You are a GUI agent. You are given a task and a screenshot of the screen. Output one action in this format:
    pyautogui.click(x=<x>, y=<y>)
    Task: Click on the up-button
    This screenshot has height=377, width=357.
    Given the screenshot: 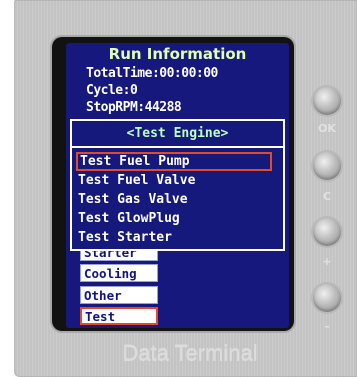 What is the action you would take?
    pyautogui.click(x=327, y=101)
    